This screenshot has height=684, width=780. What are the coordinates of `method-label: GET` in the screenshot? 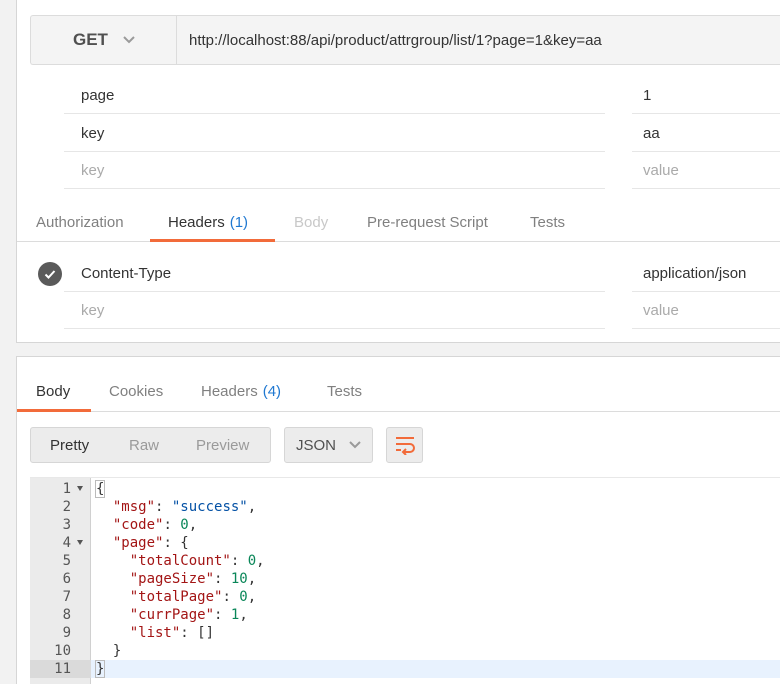 It's located at (90, 39).